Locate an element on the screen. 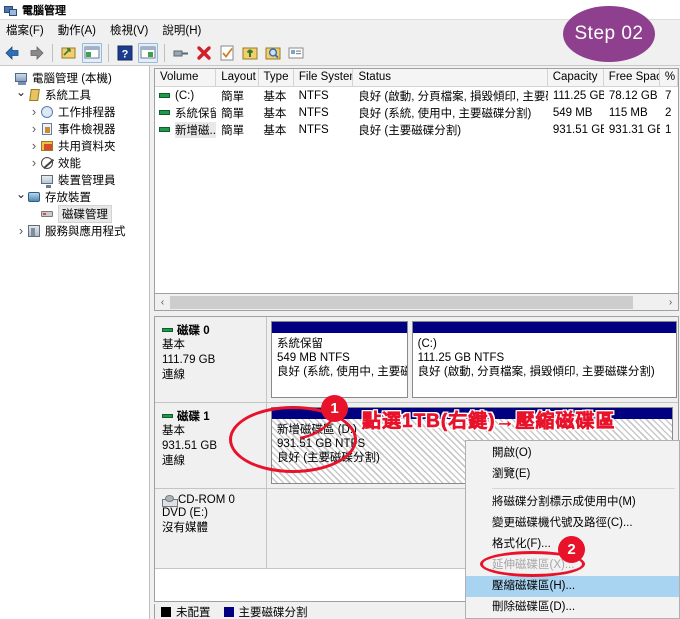 Image resolution: width=680 pixels, height=619 pixels. column-header-percent: % is located at coordinates (669, 77).